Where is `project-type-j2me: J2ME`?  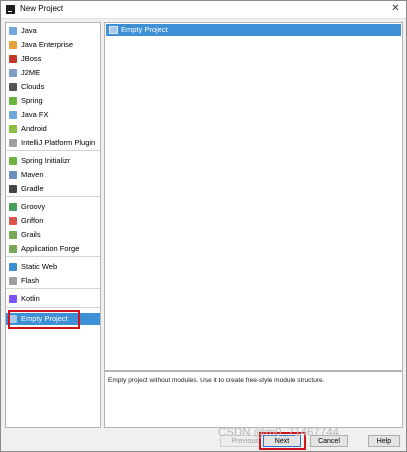
project-type-j2me: J2ME is located at coordinates (53, 73).